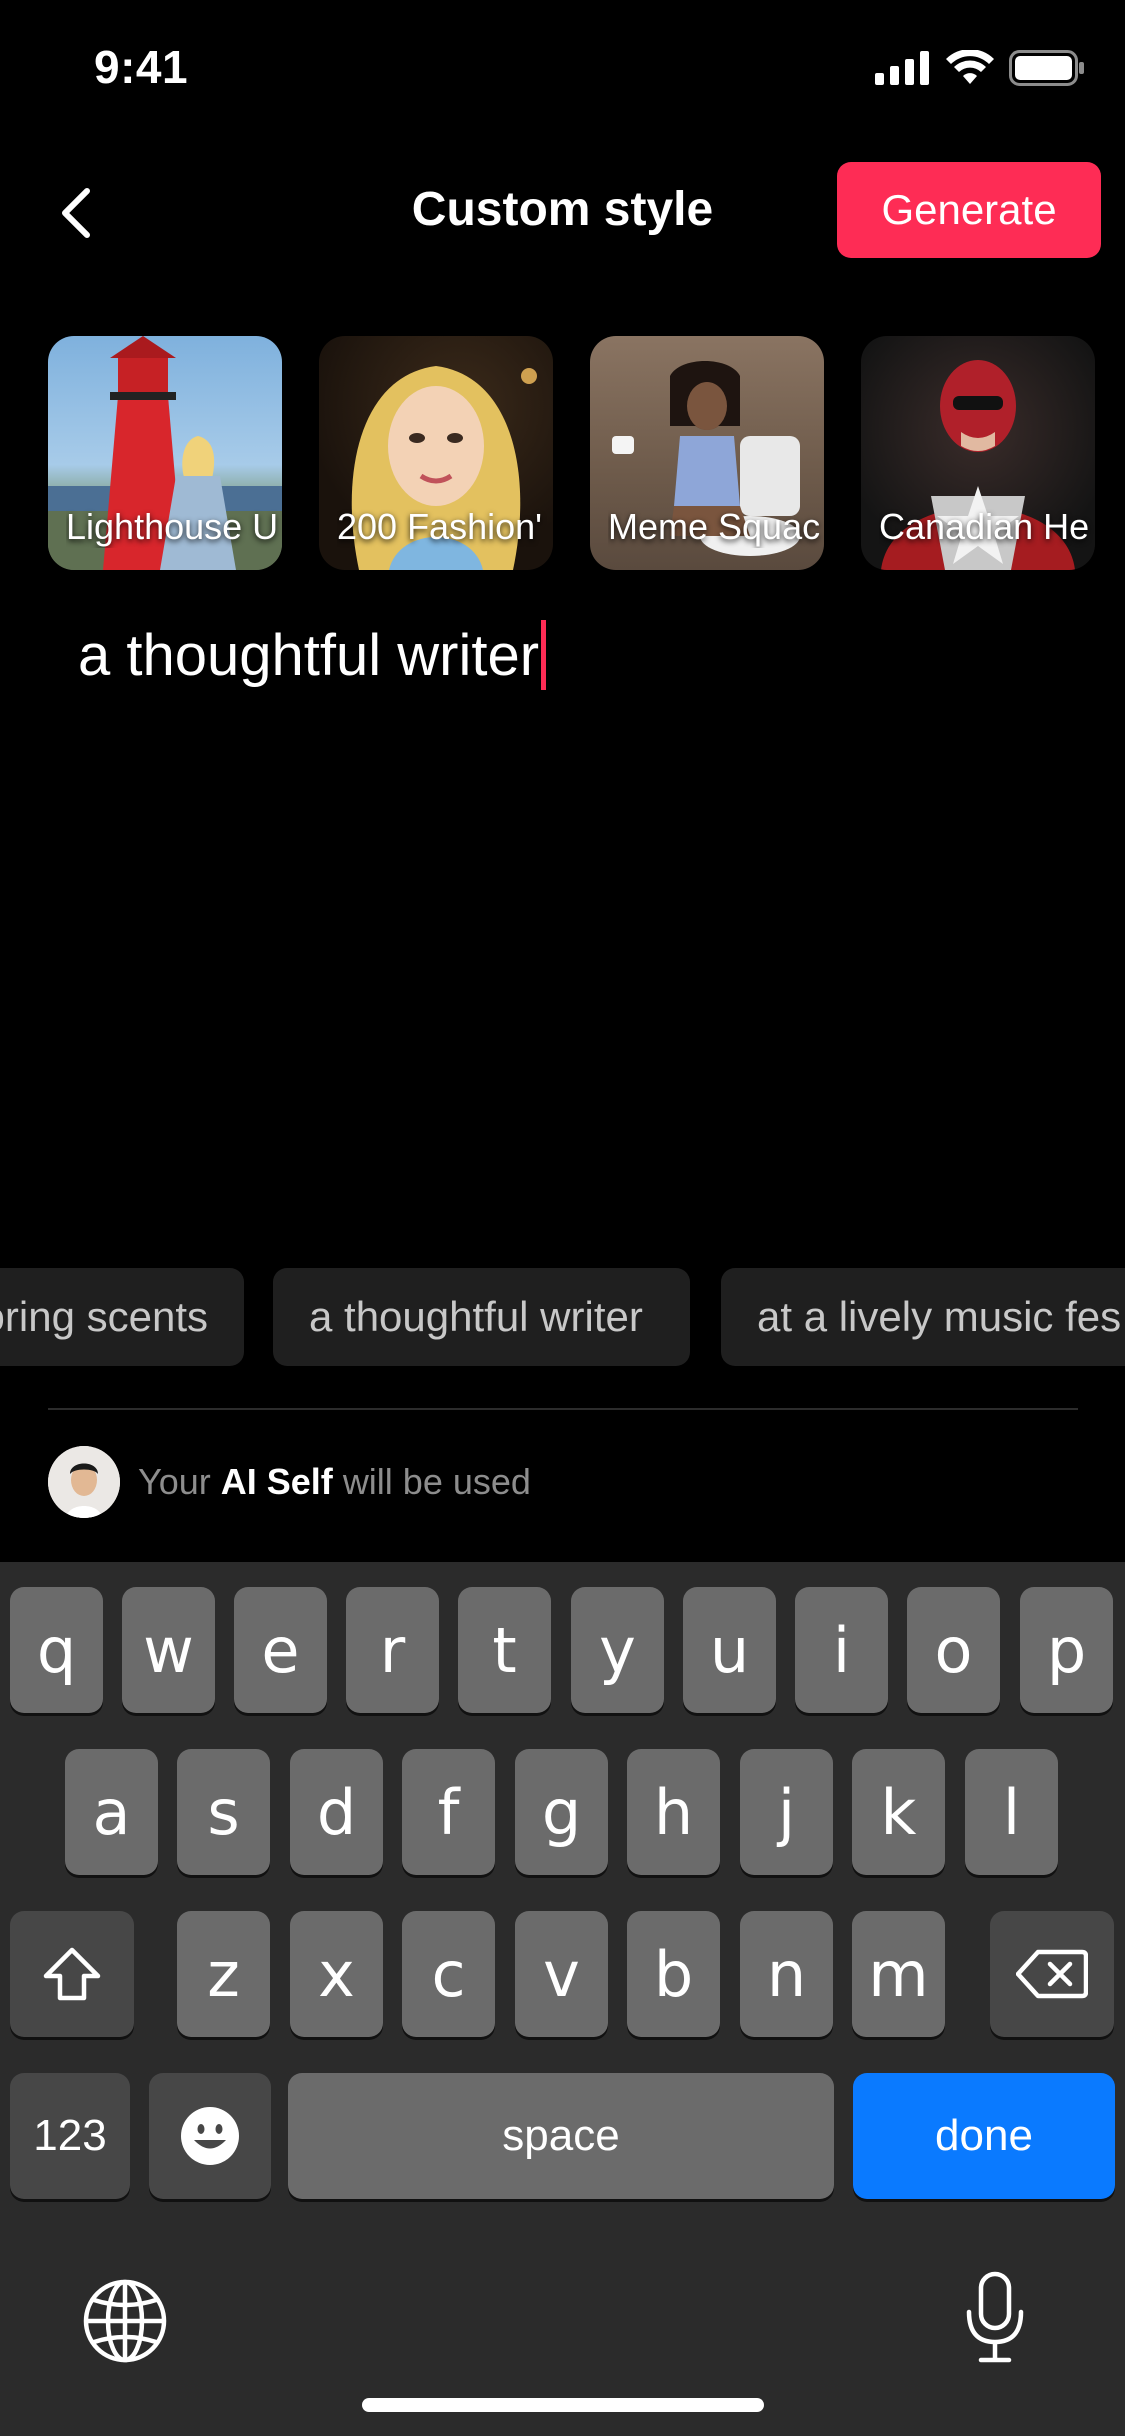  Describe the element at coordinates (923, 1317) in the screenshot. I see `suggestion-chip: at a lively music fes` at that location.